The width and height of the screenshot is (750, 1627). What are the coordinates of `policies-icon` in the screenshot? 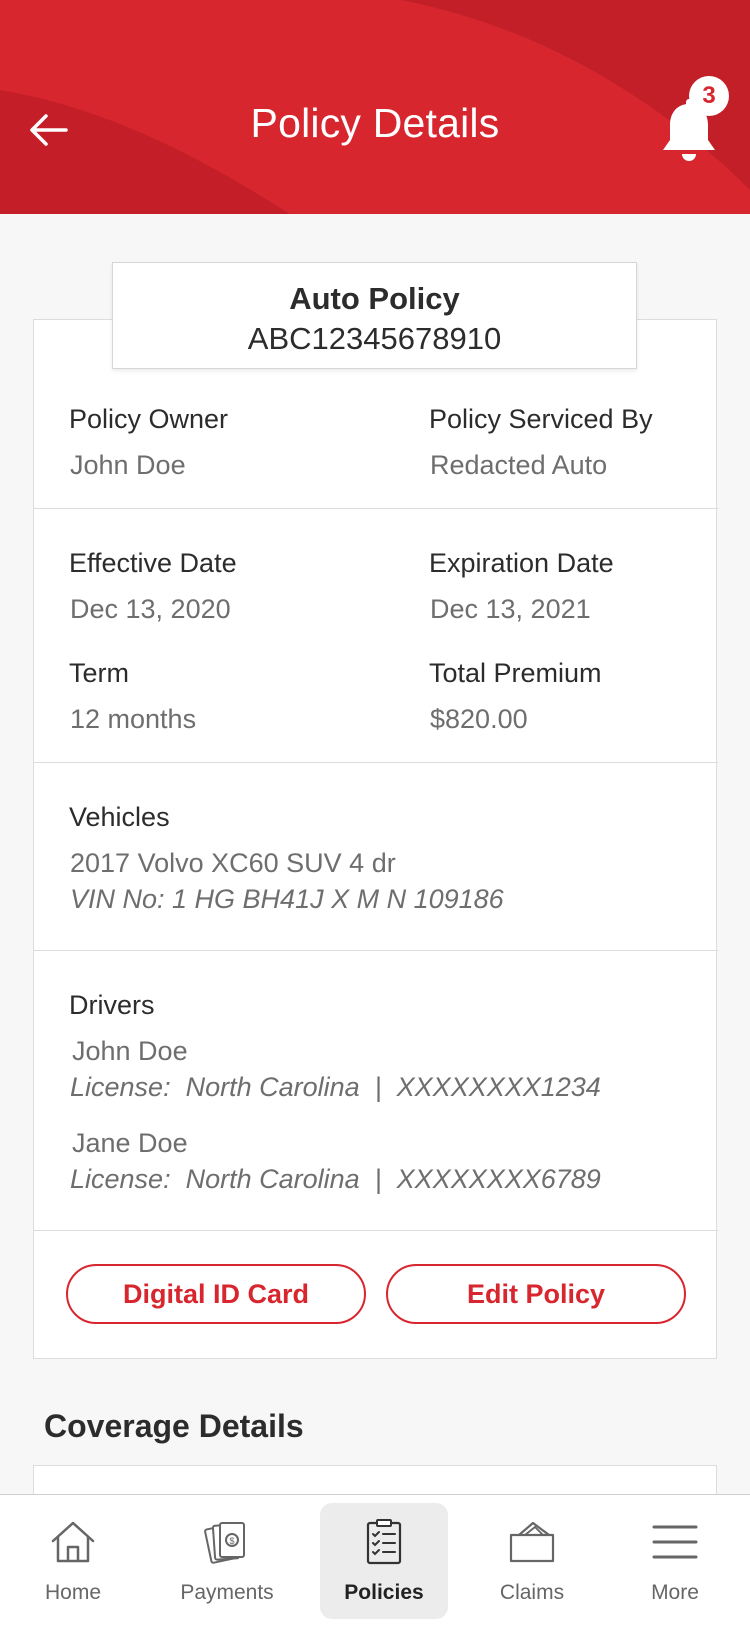 It's located at (384, 1542).